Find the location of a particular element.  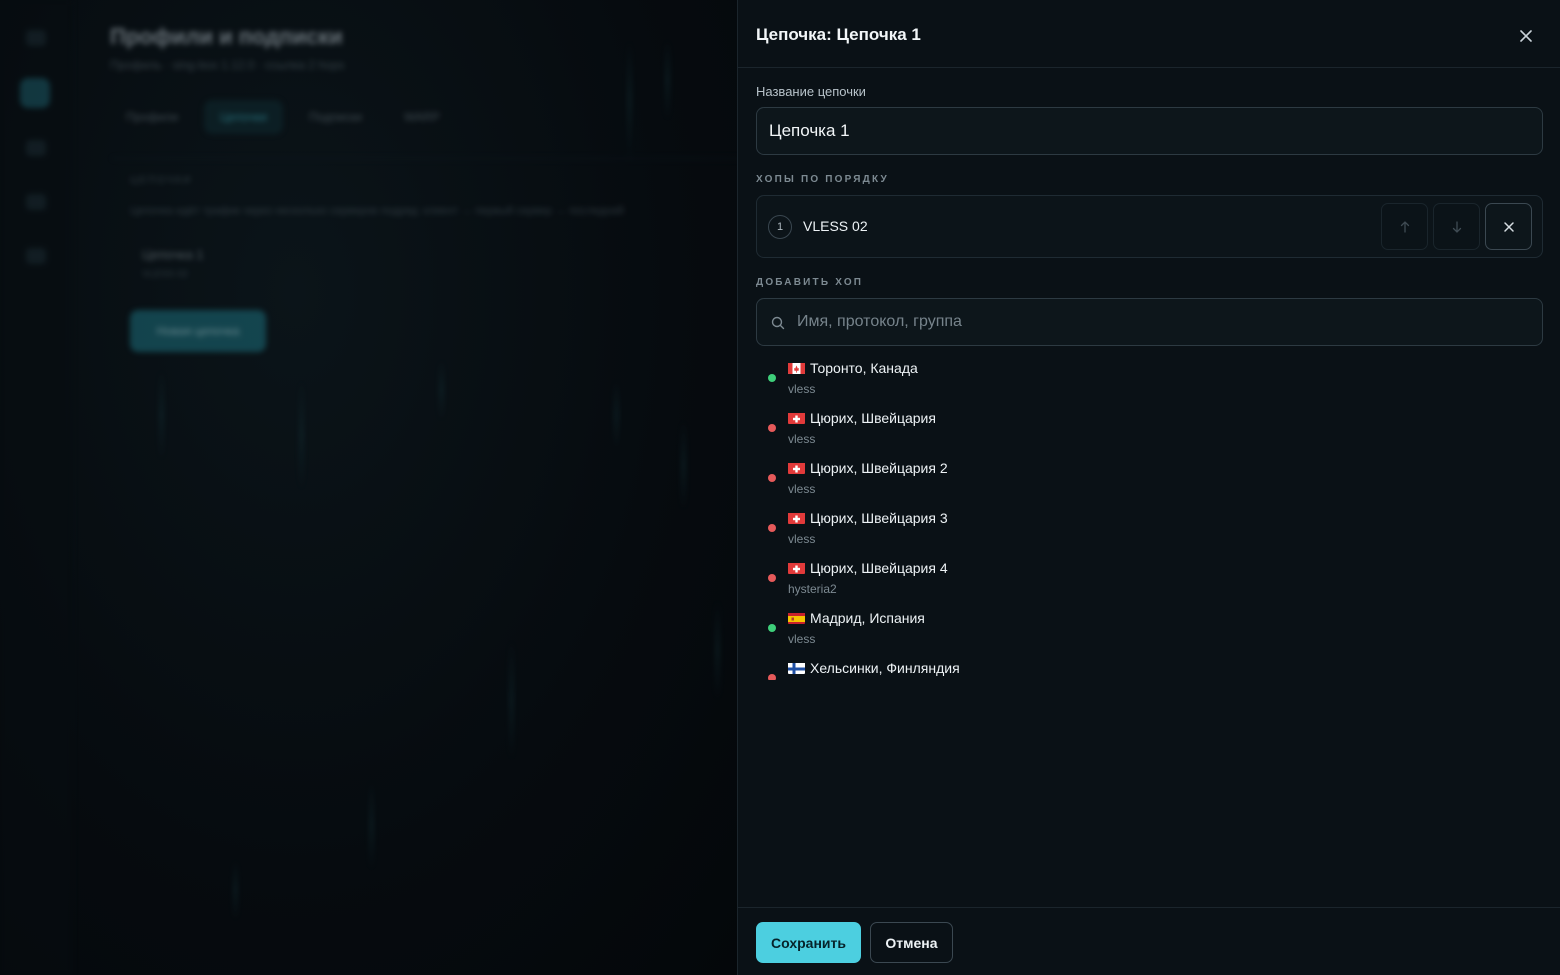

canada-flag-icon is located at coordinates (796, 368).